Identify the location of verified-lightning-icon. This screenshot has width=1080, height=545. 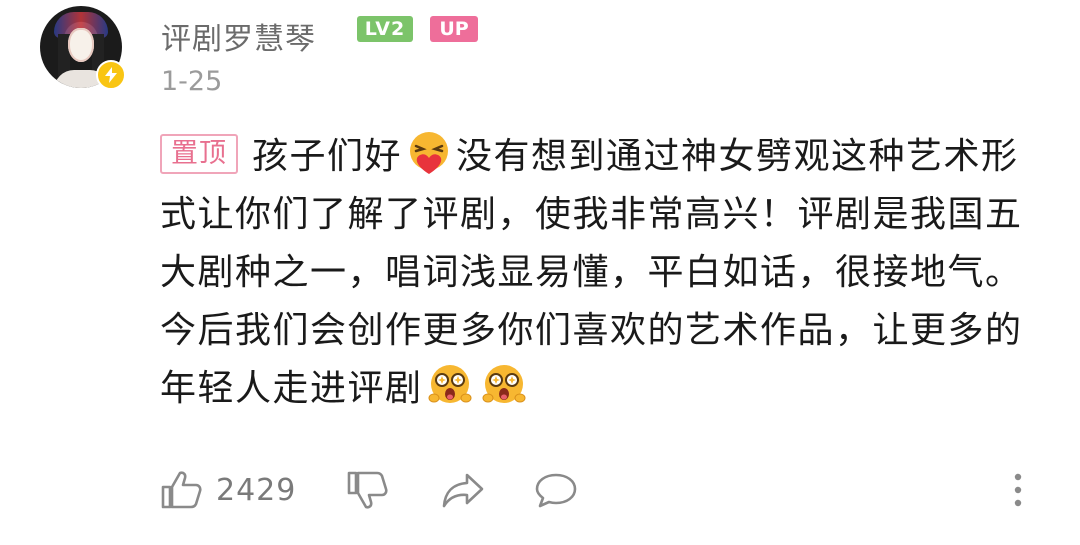
(111, 75).